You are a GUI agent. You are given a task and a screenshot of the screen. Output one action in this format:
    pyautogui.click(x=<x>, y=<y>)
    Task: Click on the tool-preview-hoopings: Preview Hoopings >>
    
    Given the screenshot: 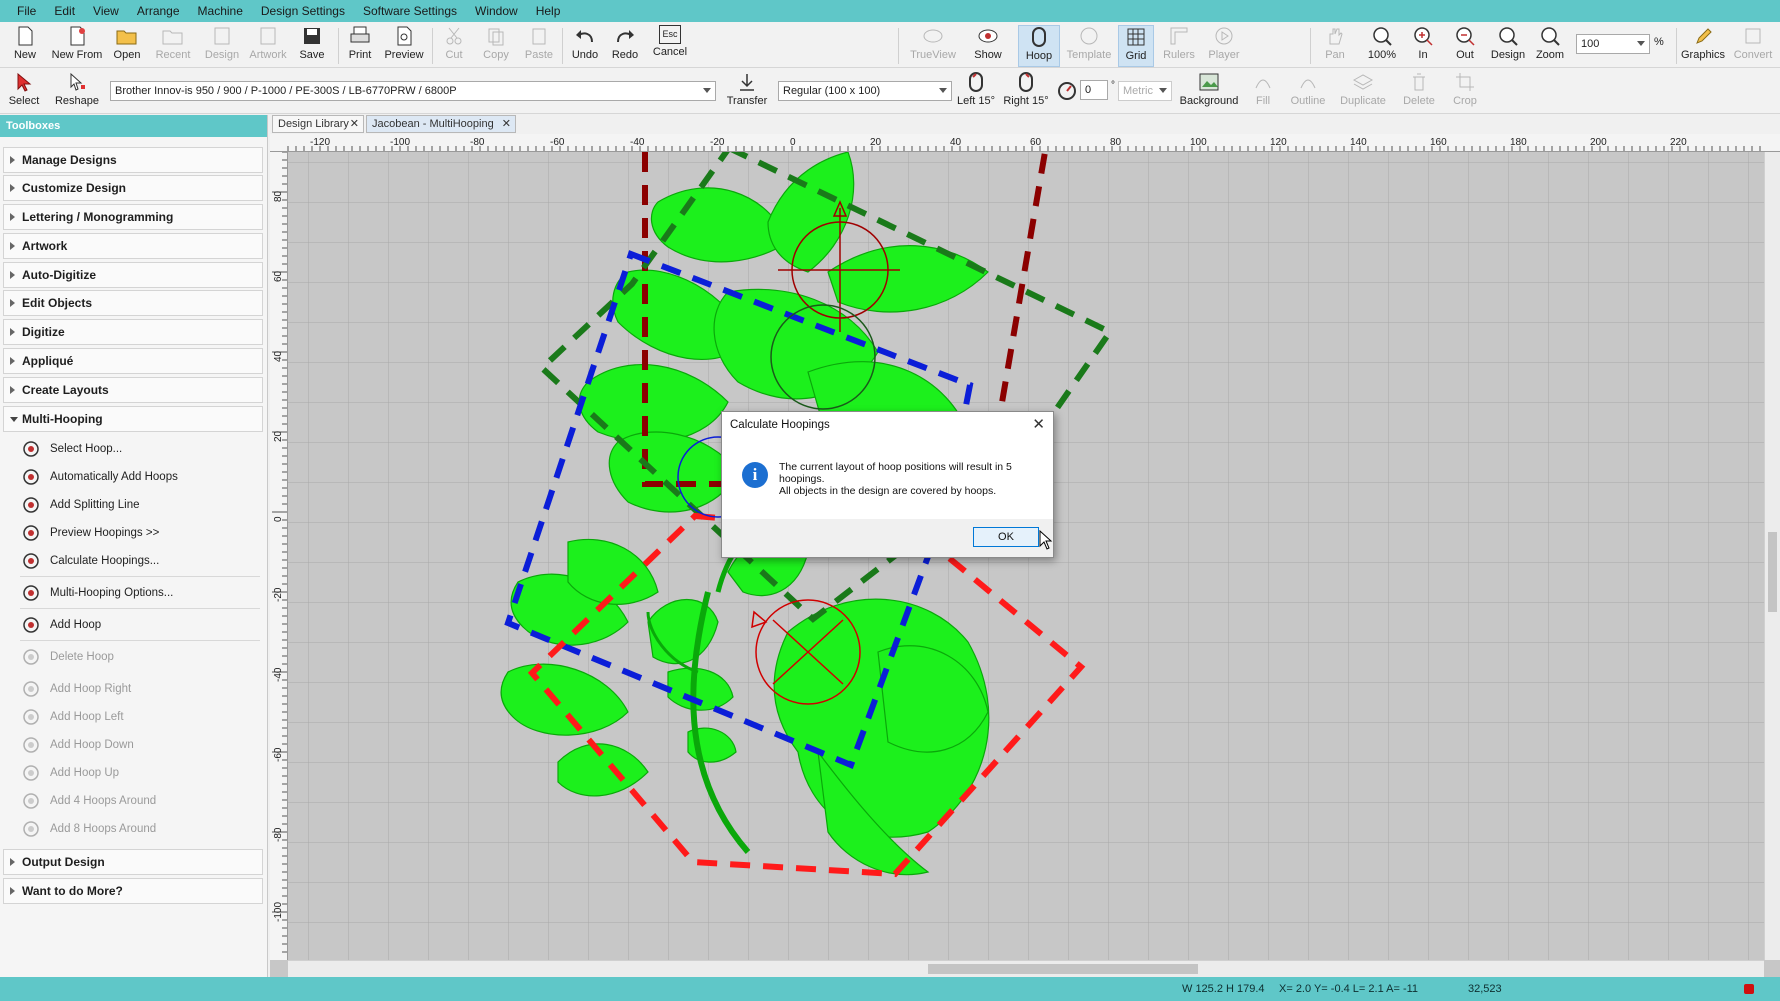 What is the action you would take?
    pyautogui.click(x=140, y=533)
    